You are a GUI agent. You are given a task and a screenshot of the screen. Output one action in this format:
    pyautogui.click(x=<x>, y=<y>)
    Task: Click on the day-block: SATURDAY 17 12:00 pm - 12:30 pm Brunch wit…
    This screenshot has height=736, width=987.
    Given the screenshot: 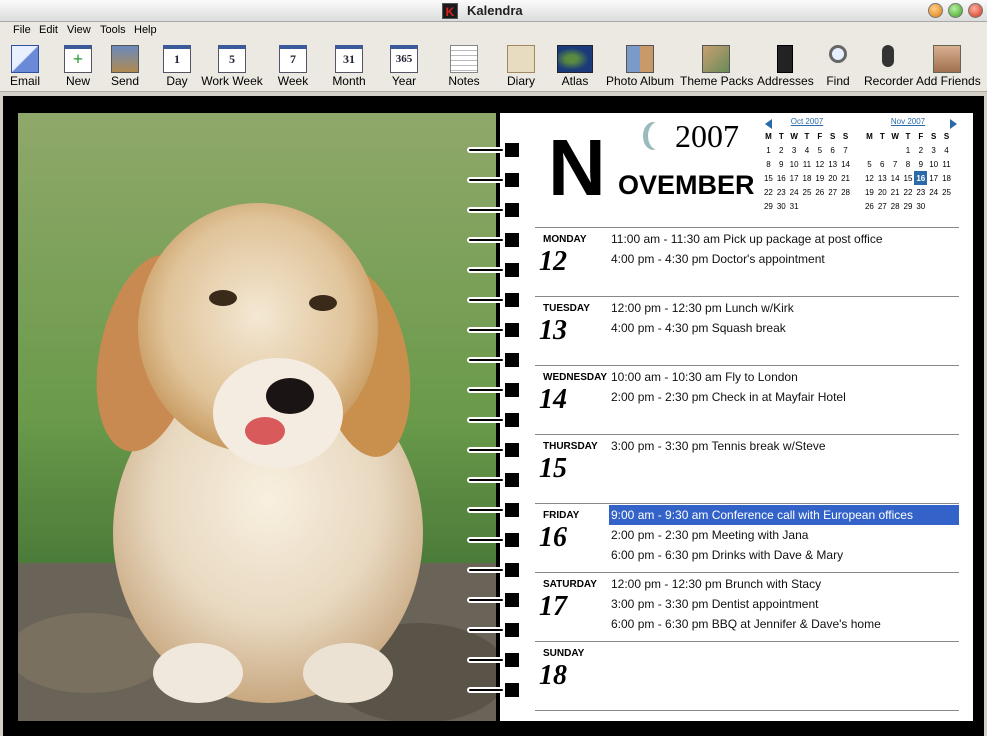 What is the action you would take?
    pyautogui.click(x=747, y=606)
    